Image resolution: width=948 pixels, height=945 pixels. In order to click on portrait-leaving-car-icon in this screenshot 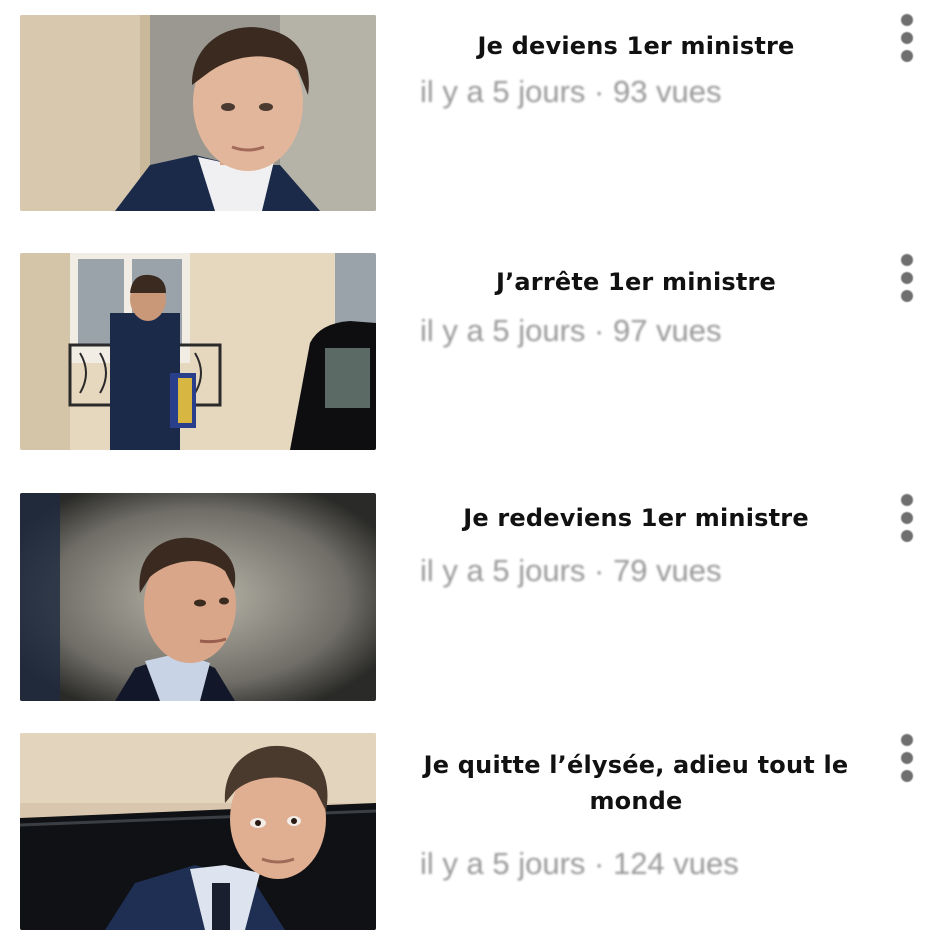, I will do `click(198, 831)`.